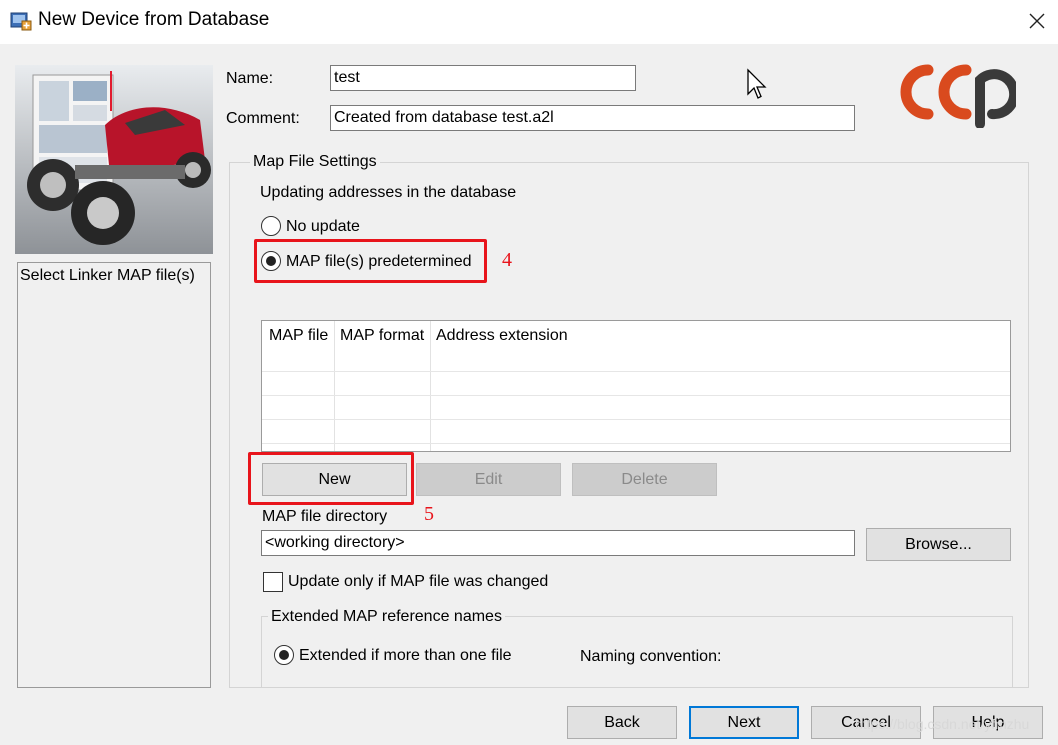 The height and width of the screenshot is (745, 1058). I want to click on name-input: test, so click(483, 78).